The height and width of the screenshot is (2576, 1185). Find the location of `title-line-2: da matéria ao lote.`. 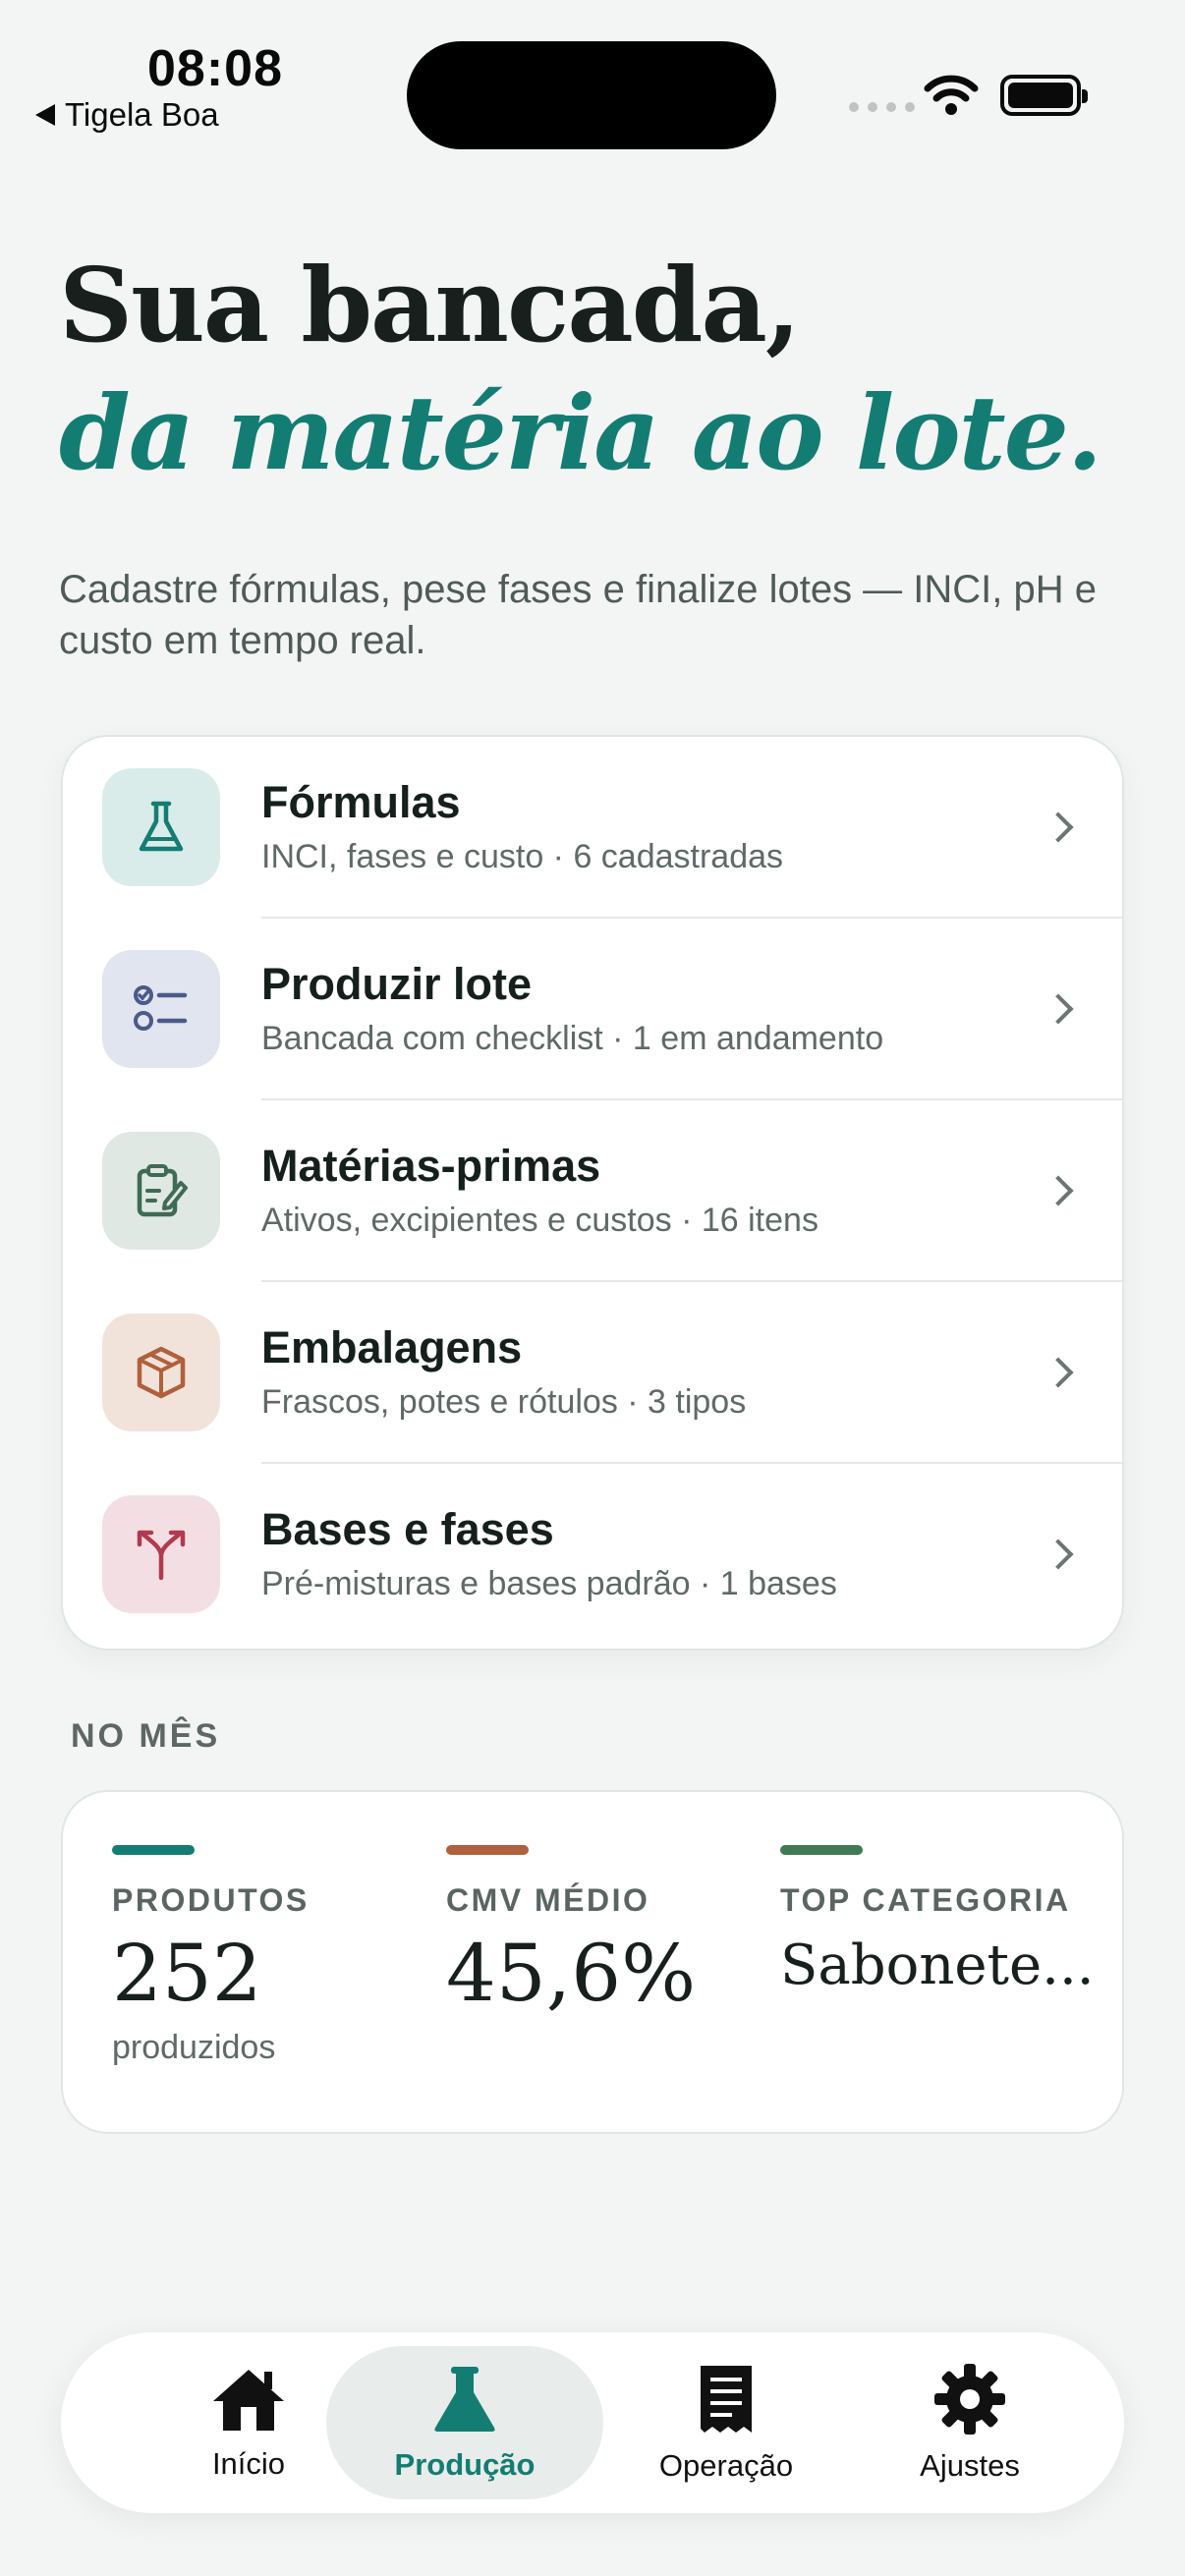

title-line-2: da matéria ao lote. is located at coordinates (581, 432).